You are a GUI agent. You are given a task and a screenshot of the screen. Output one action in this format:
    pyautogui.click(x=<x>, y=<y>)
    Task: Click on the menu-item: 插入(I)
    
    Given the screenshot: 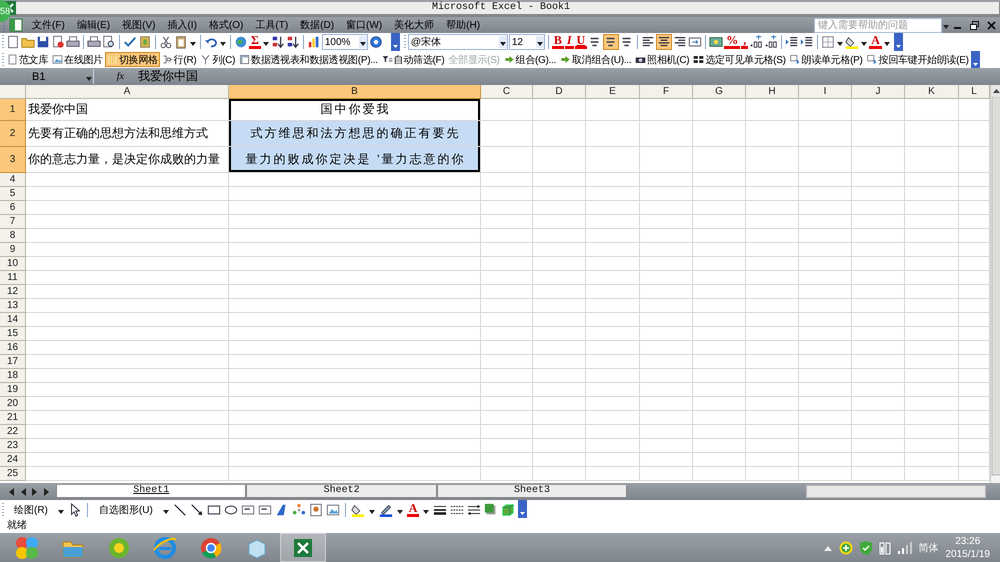 What is the action you would take?
    pyautogui.click(x=182, y=25)
    